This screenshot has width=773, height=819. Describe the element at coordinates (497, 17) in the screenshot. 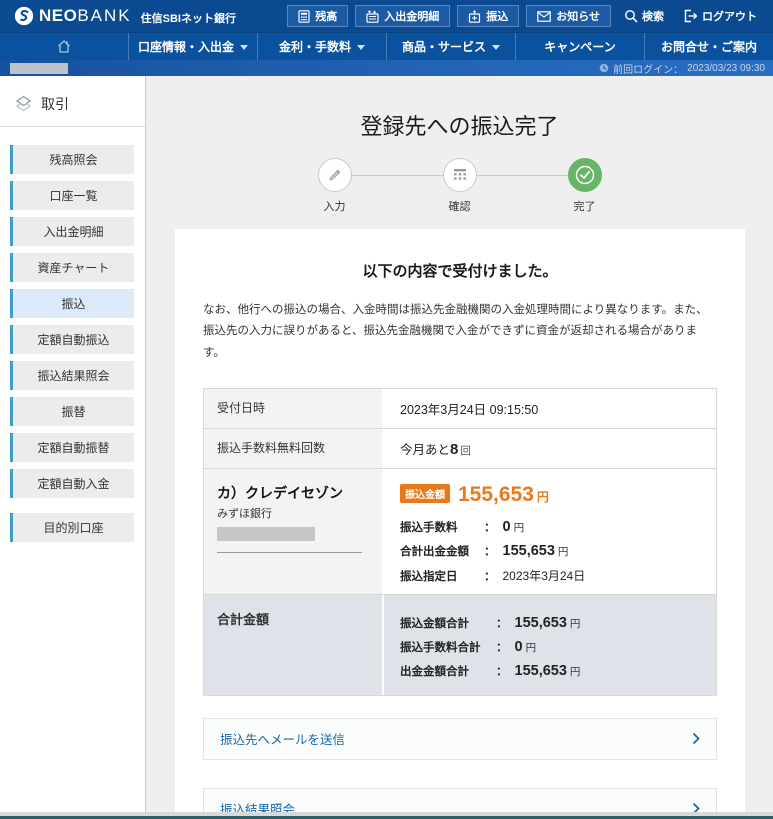

I see `transfer-button-label: 振込` at that location.